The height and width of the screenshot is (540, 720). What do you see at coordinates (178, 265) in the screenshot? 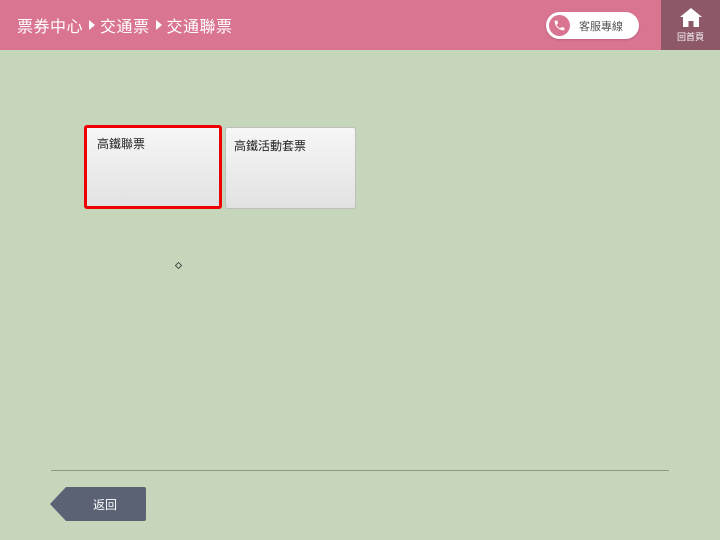
I see `cursor-icon` at bounding box center [178, 265].